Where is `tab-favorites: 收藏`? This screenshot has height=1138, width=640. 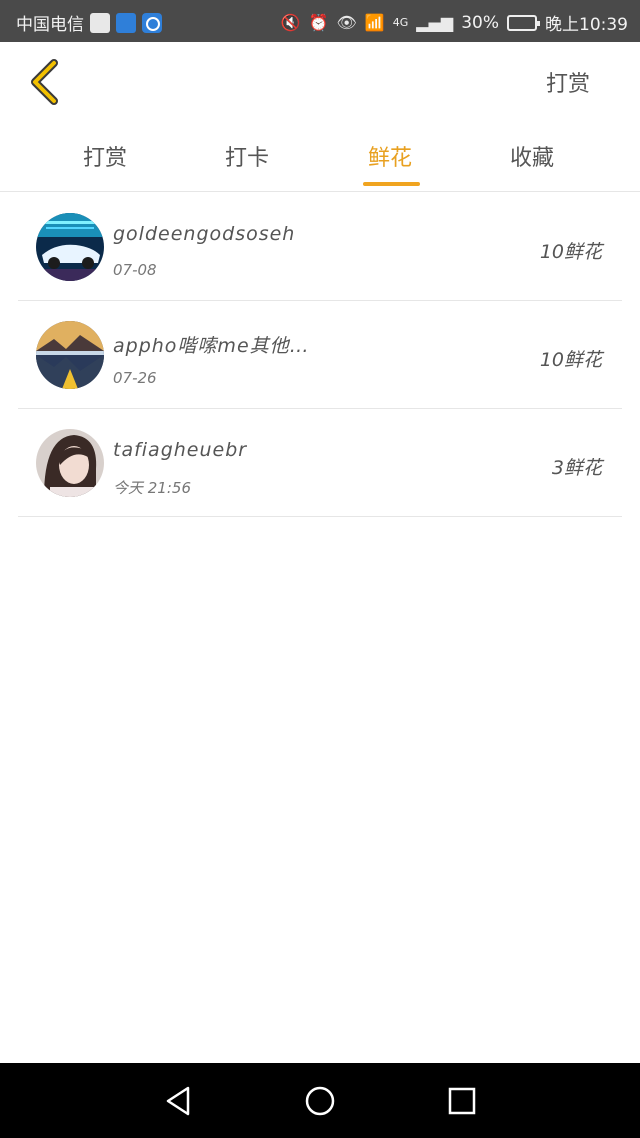
tab-favorites: 收藏 is located at coordinates (532, 156).